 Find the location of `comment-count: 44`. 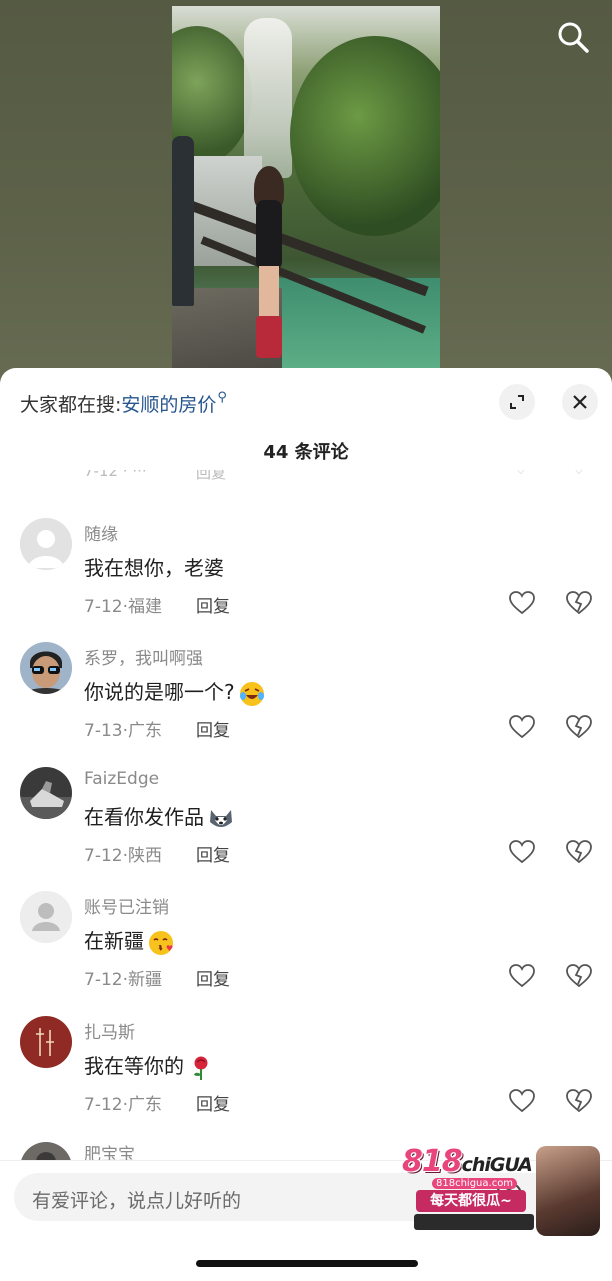

comment-count: 44 is located at coordinates (276, 452).